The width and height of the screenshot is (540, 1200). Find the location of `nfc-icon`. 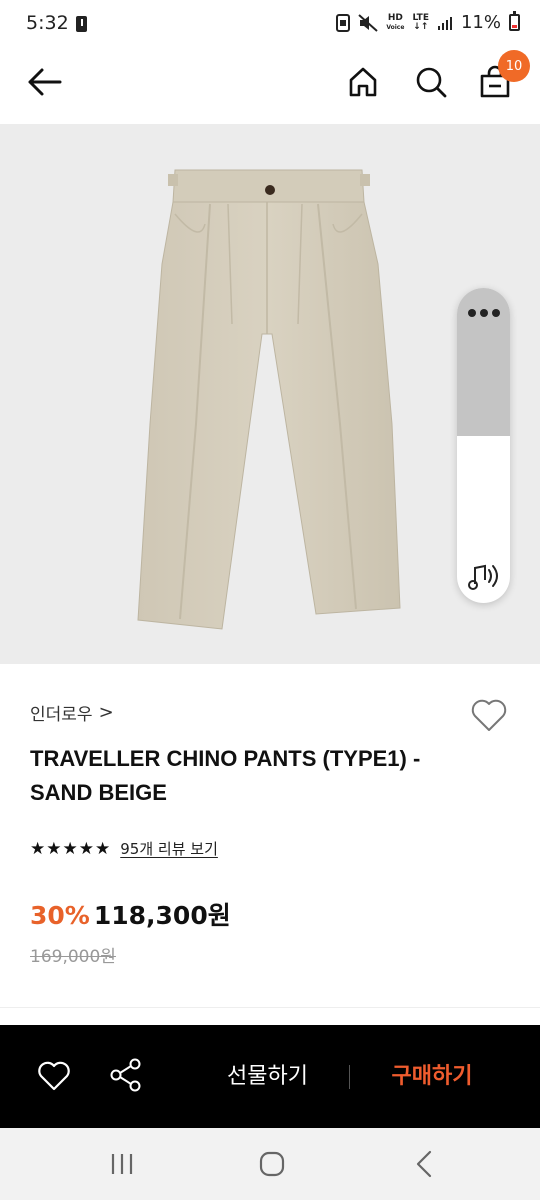

nfc-icon is located at coordinates (343, 22).